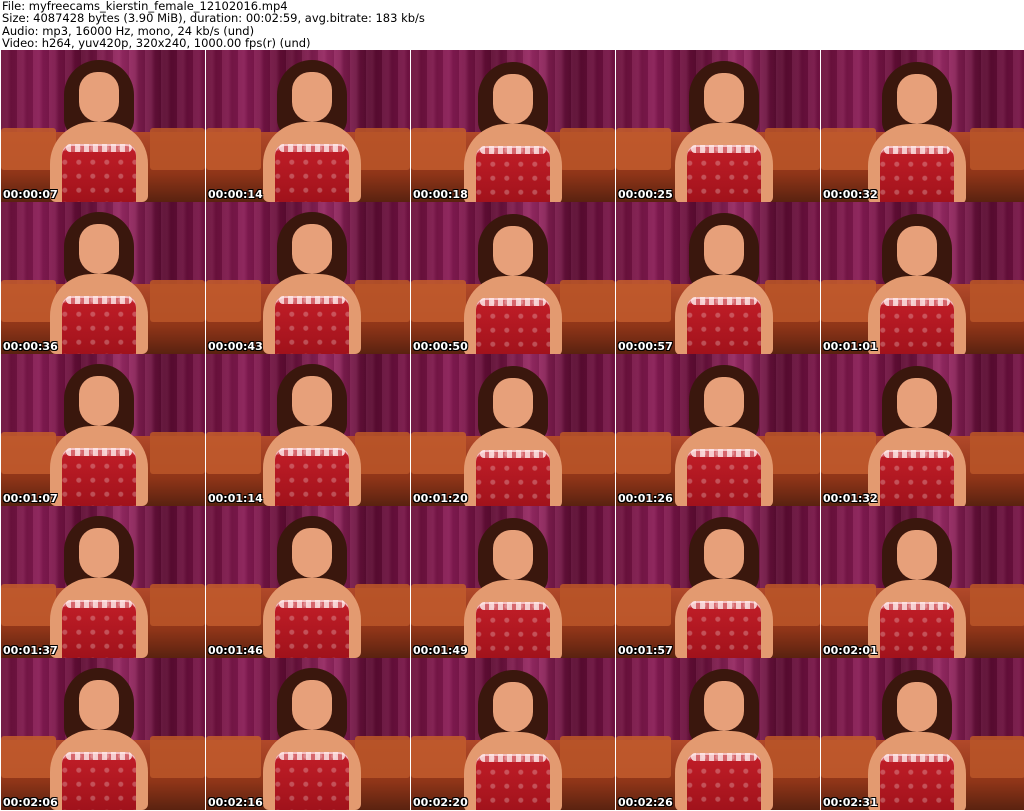 This screenshot has height=811, width=1024. I want to click on timestamp-label: 00:01:14, so click(235, 498).